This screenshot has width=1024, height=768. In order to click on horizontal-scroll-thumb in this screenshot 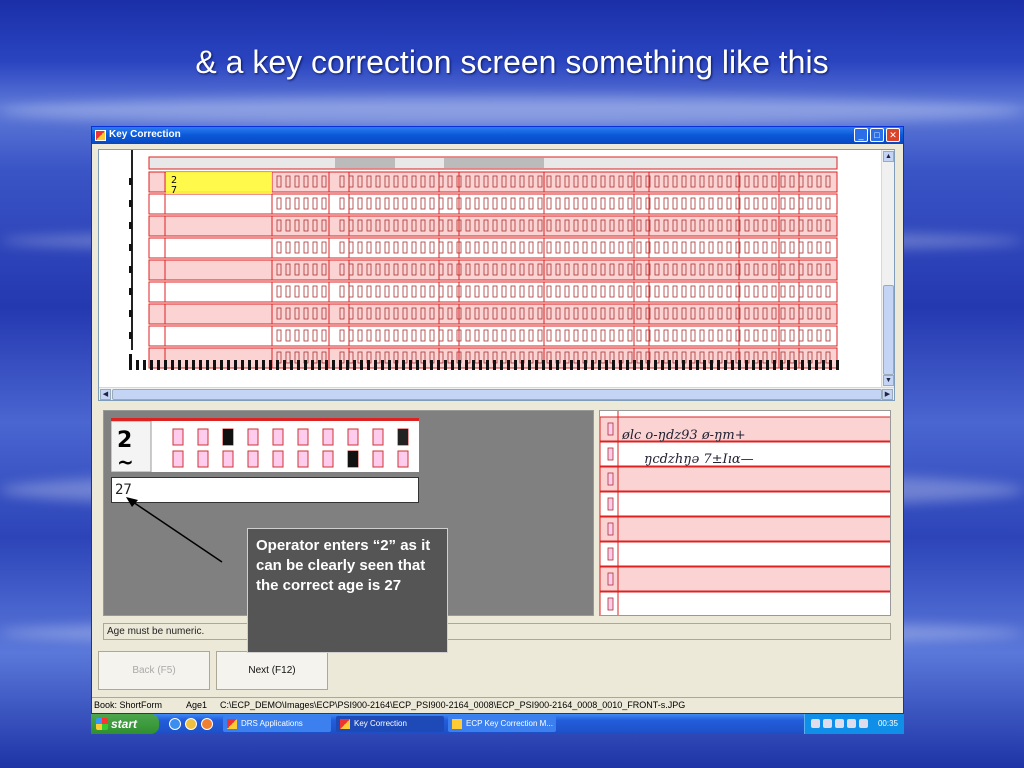, I will do `click(497, 394)`.